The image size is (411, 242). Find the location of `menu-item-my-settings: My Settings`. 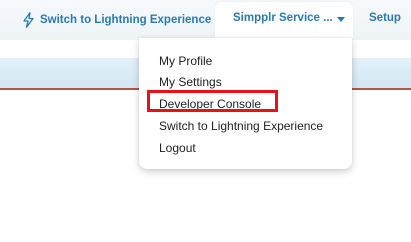

menu-item-my-settings: My Settings is located at coordinates (190, 82).